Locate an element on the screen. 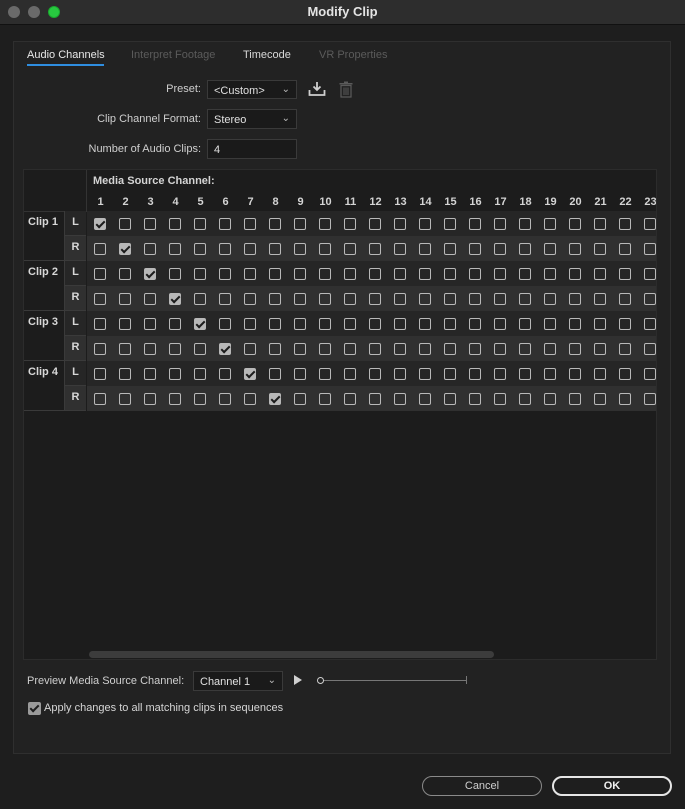  clip-channel-format-dropdown: Stereo ⌄ is located at coordinates (252, 119).